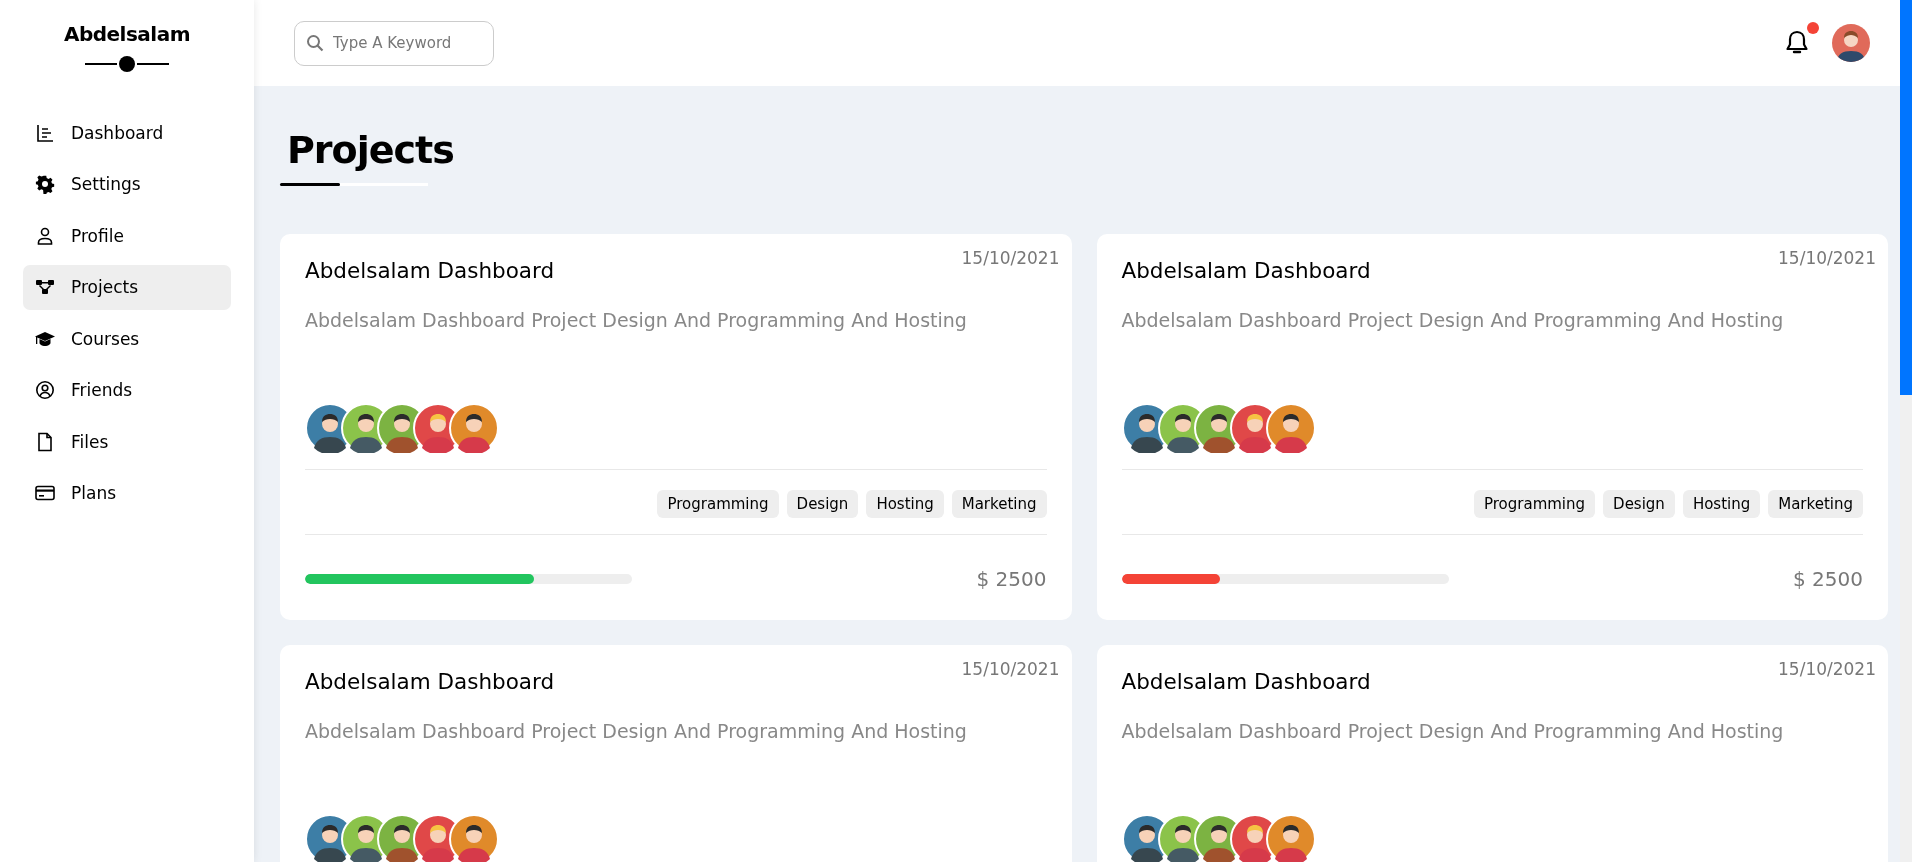 This screenshot has height=862, width=1912. What do you see at coordinates (127, 184) in the screenshot?
I see `sidebar-item: Settings` at bounding box center [127, 184].